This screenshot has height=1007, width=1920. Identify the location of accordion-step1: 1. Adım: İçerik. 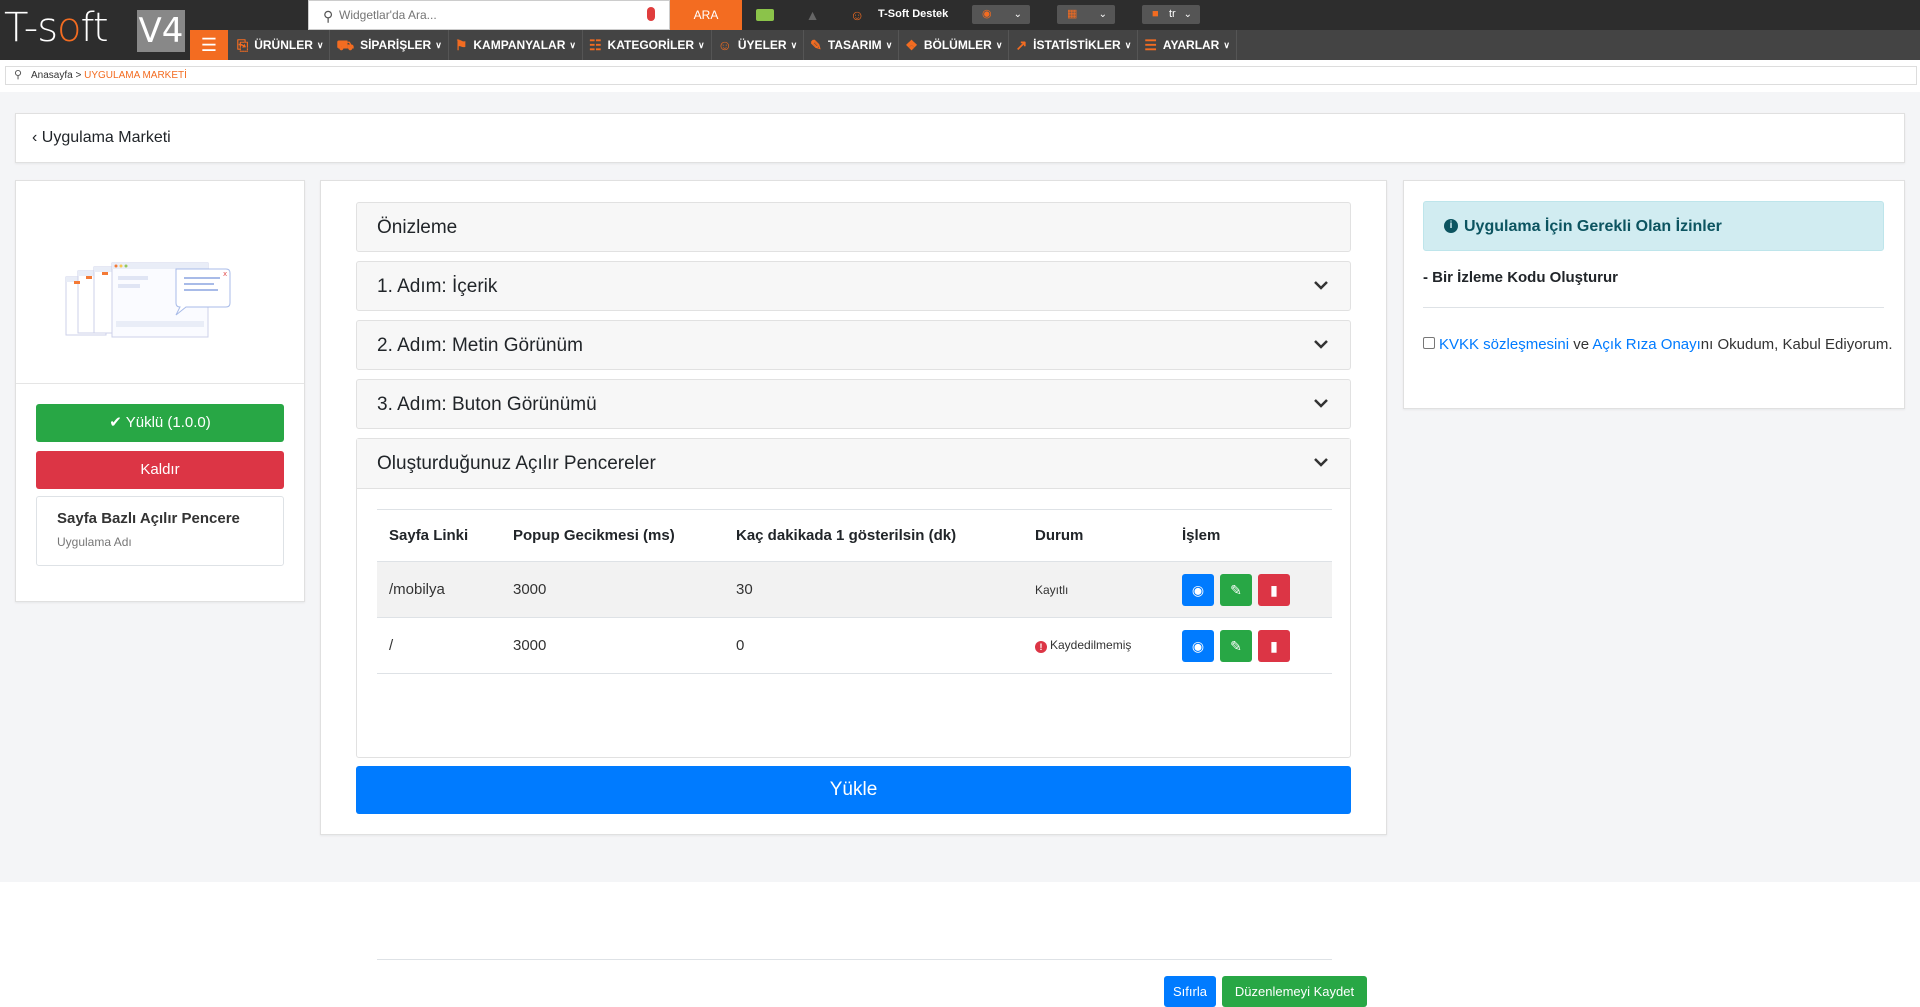
(853, 286).